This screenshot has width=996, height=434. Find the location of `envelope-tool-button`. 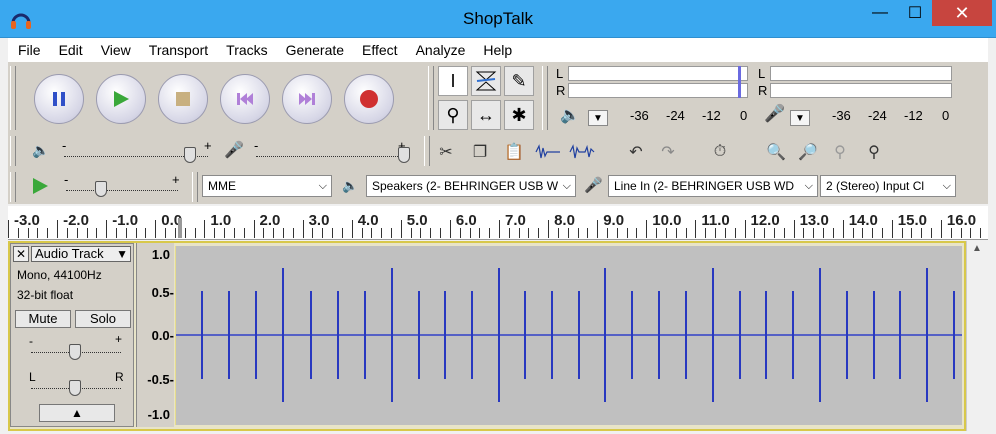

envelope-tool-button is located at coordinates (486, 81).